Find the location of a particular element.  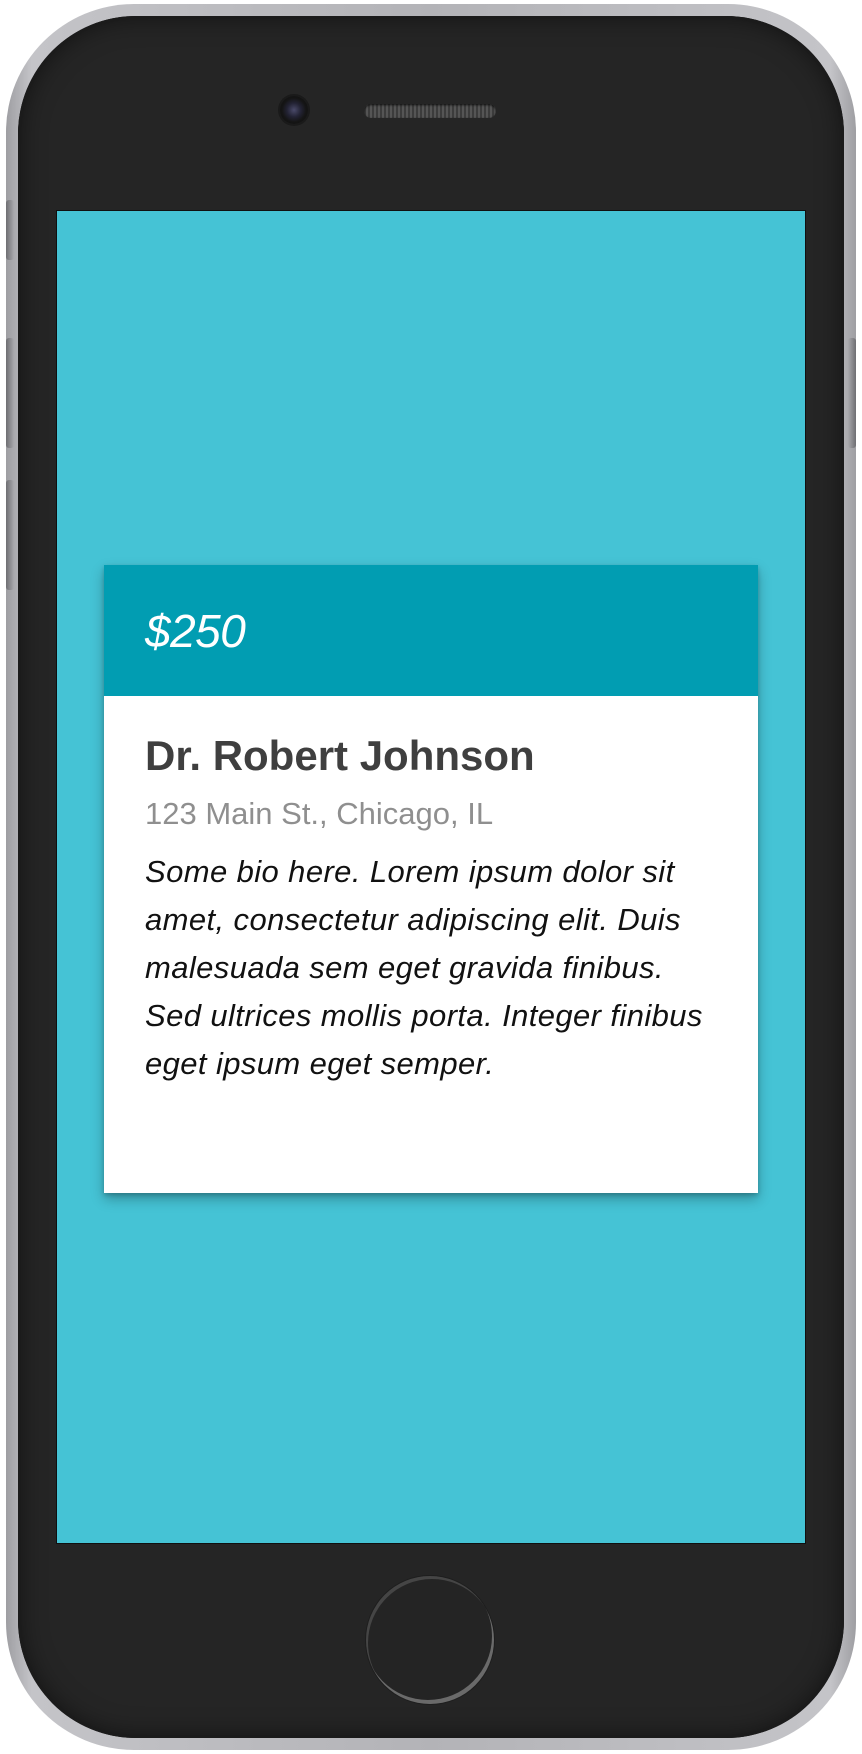

speaker-grille is located at coordinates (430, 111).